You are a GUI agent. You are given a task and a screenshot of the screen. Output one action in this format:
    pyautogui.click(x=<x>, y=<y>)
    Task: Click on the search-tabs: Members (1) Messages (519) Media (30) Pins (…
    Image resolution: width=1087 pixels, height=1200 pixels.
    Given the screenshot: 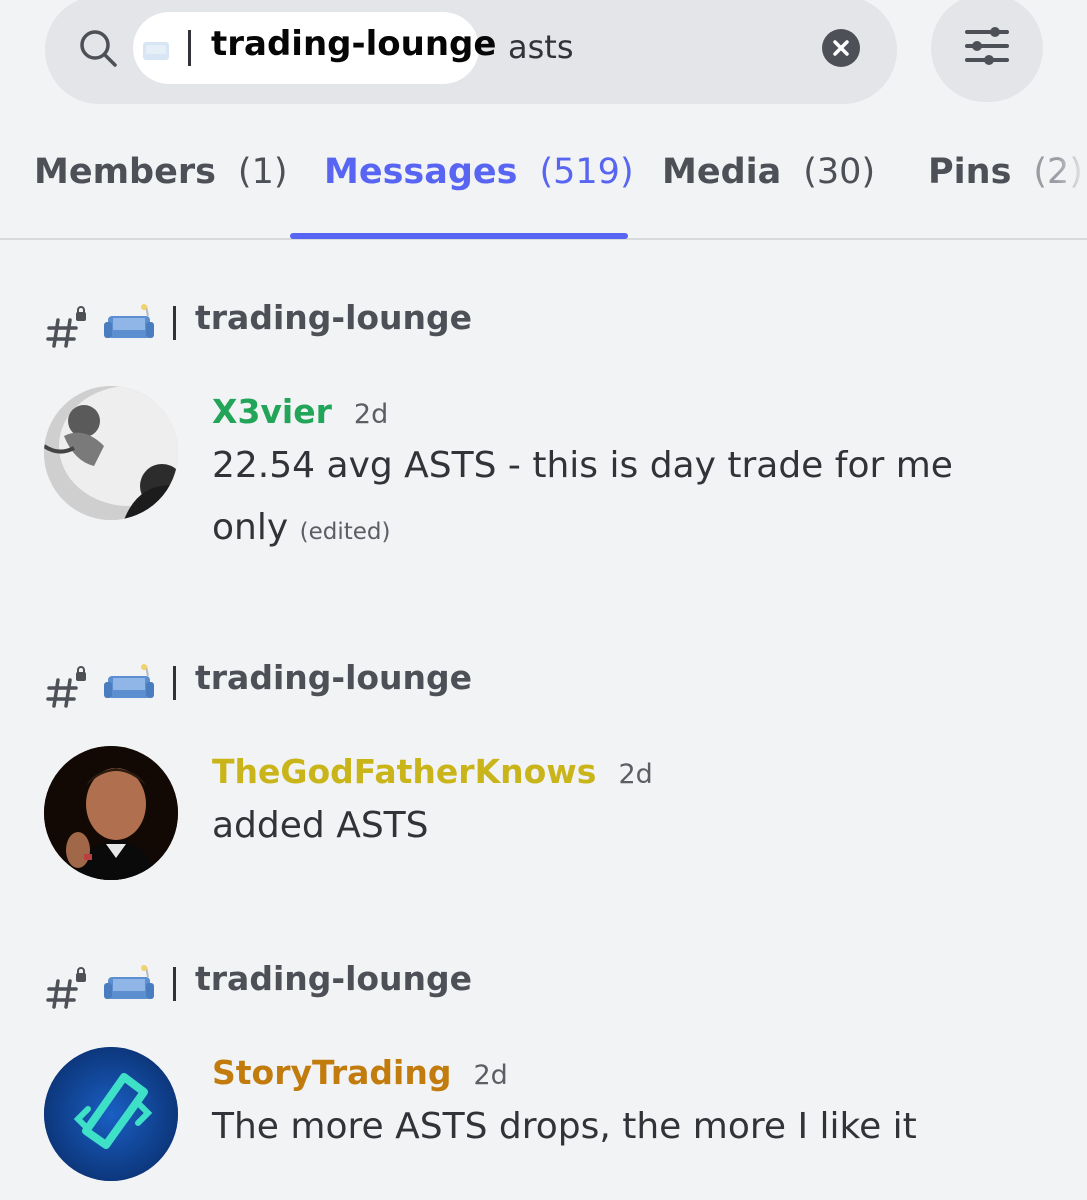 What is the action you would take?
    pyautogui.click(x=543, y=185)
    